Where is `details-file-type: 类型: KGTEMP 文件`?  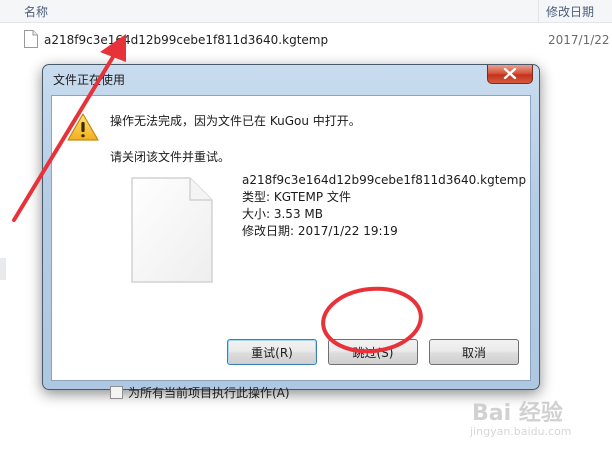 details-file-type: 类型: KGTEMP 文件 is located at coordinates (296, 197).